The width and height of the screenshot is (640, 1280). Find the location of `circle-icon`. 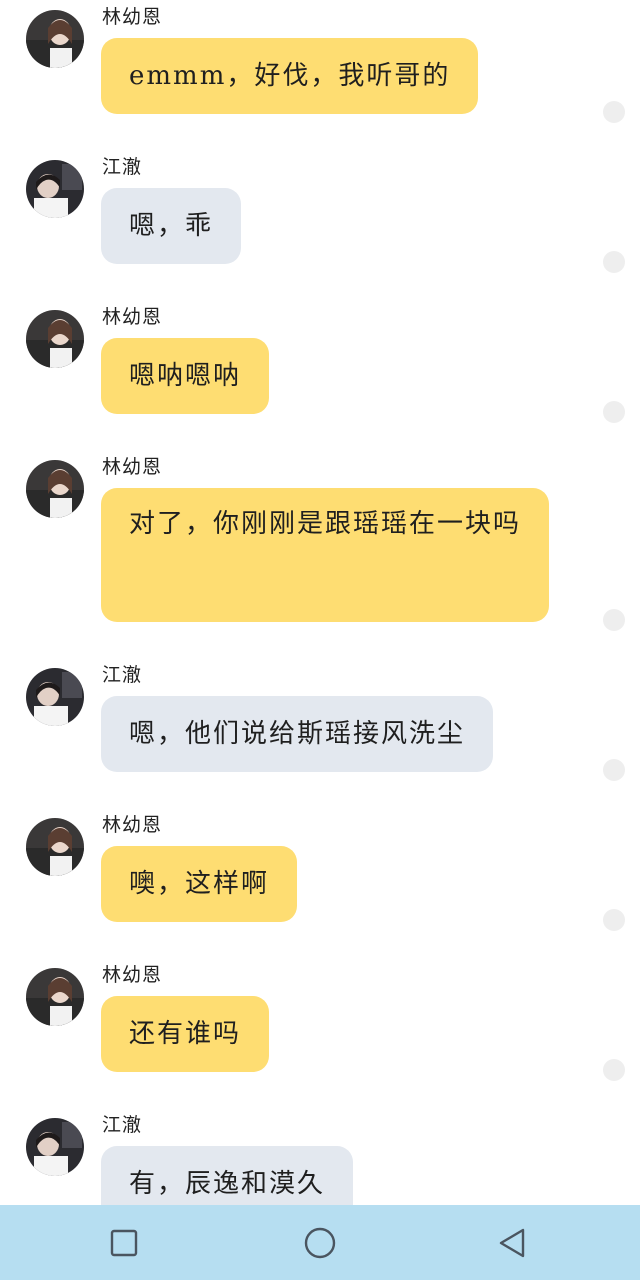

circle-icon is located at coordinates (320, 1243).